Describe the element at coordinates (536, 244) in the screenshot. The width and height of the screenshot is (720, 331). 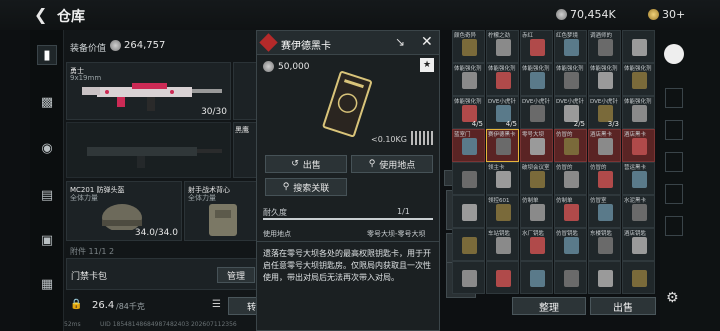
I see `grid-cell: 水厂钥匙` at that location.